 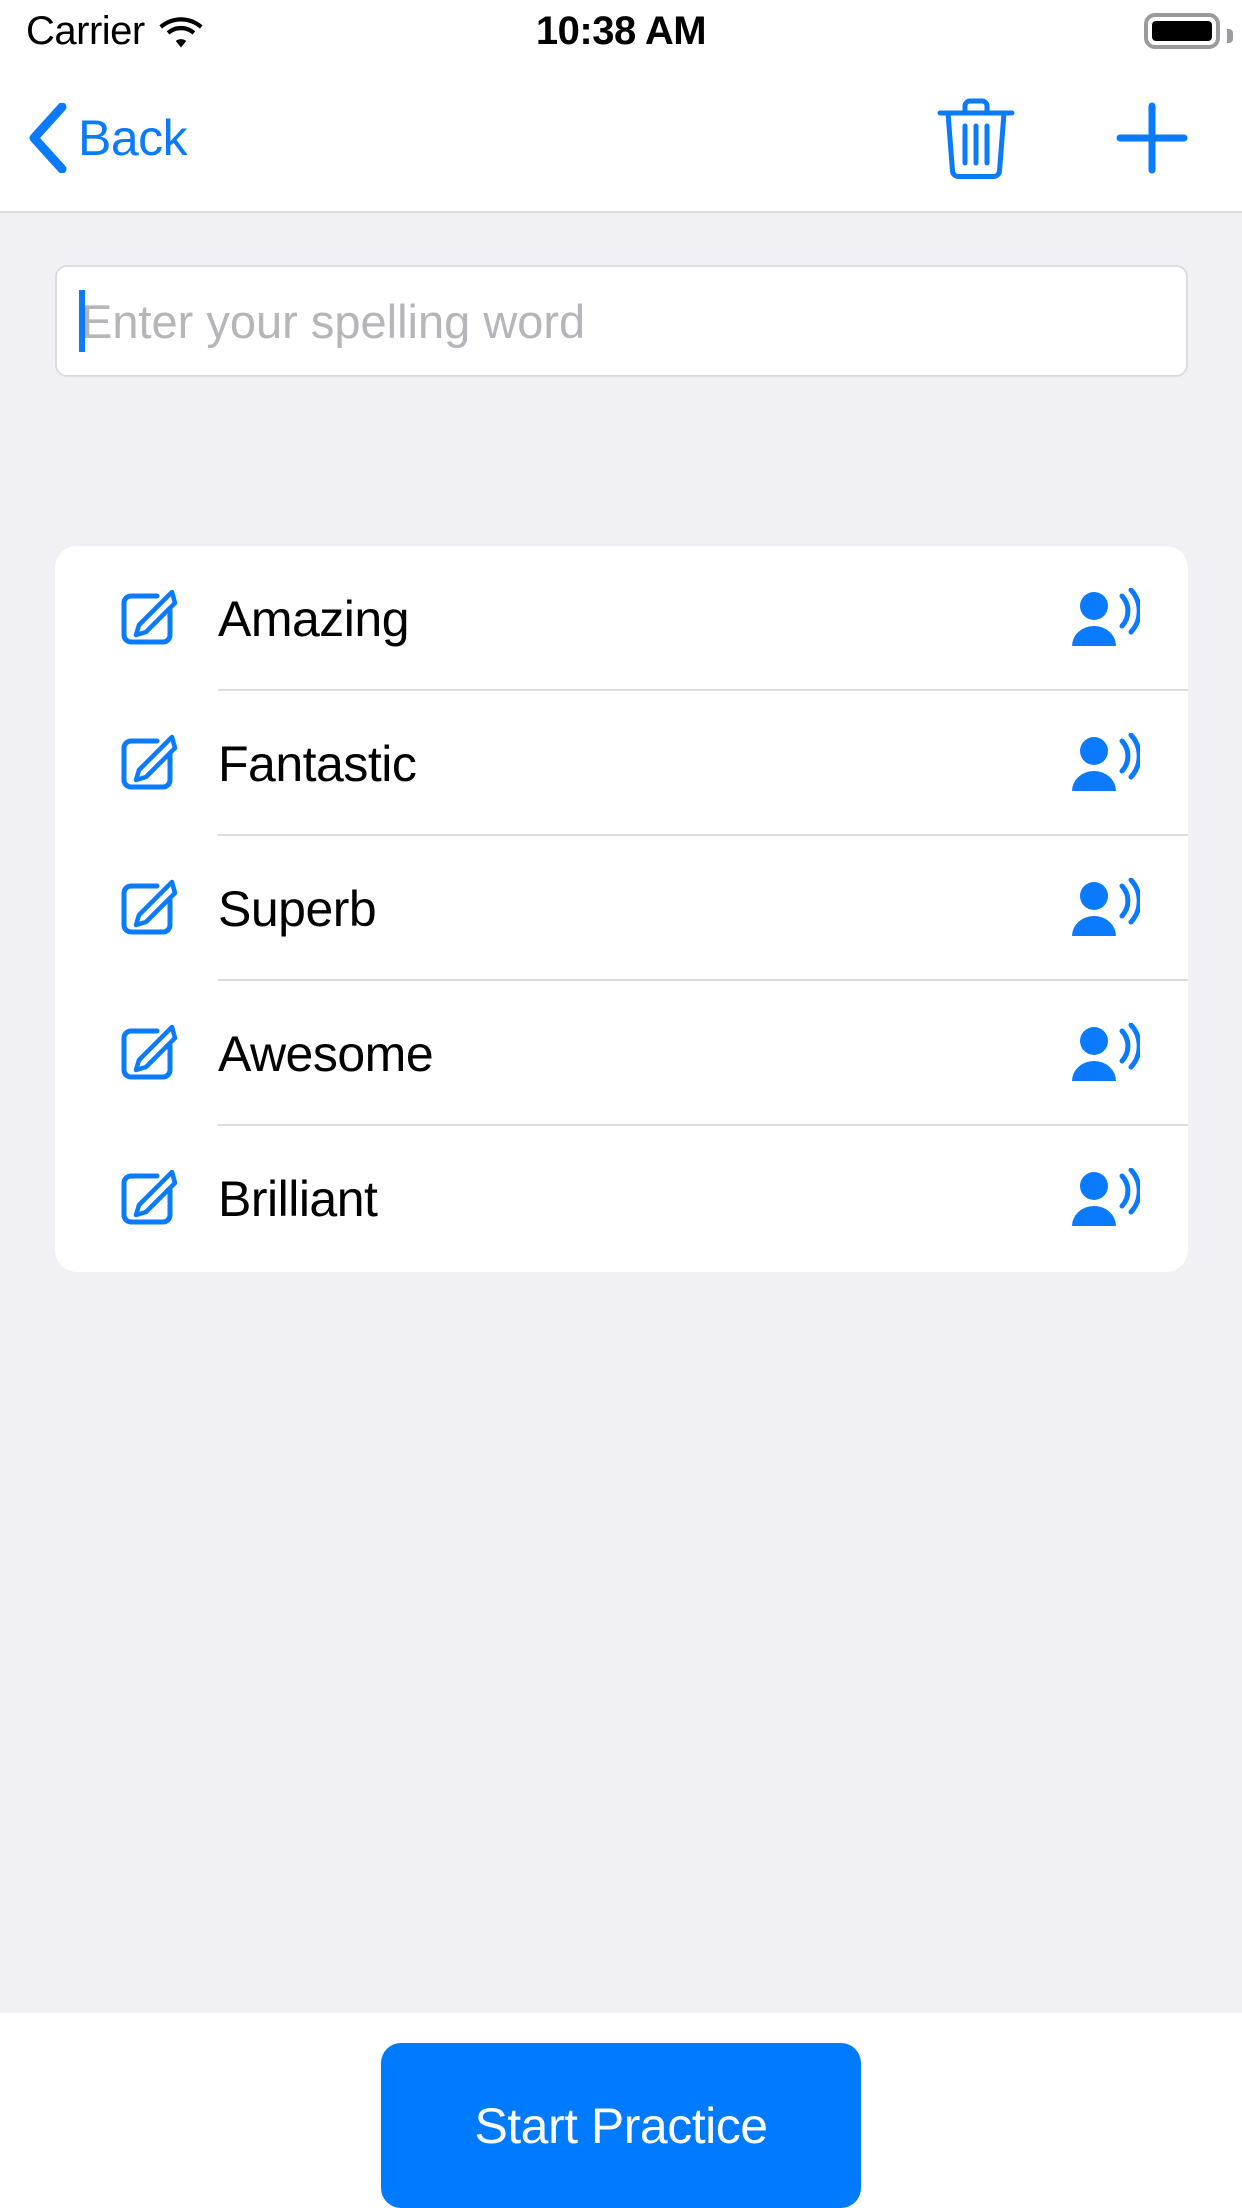 I want to click on battery-full-icon, so click(x=1188, y=31).